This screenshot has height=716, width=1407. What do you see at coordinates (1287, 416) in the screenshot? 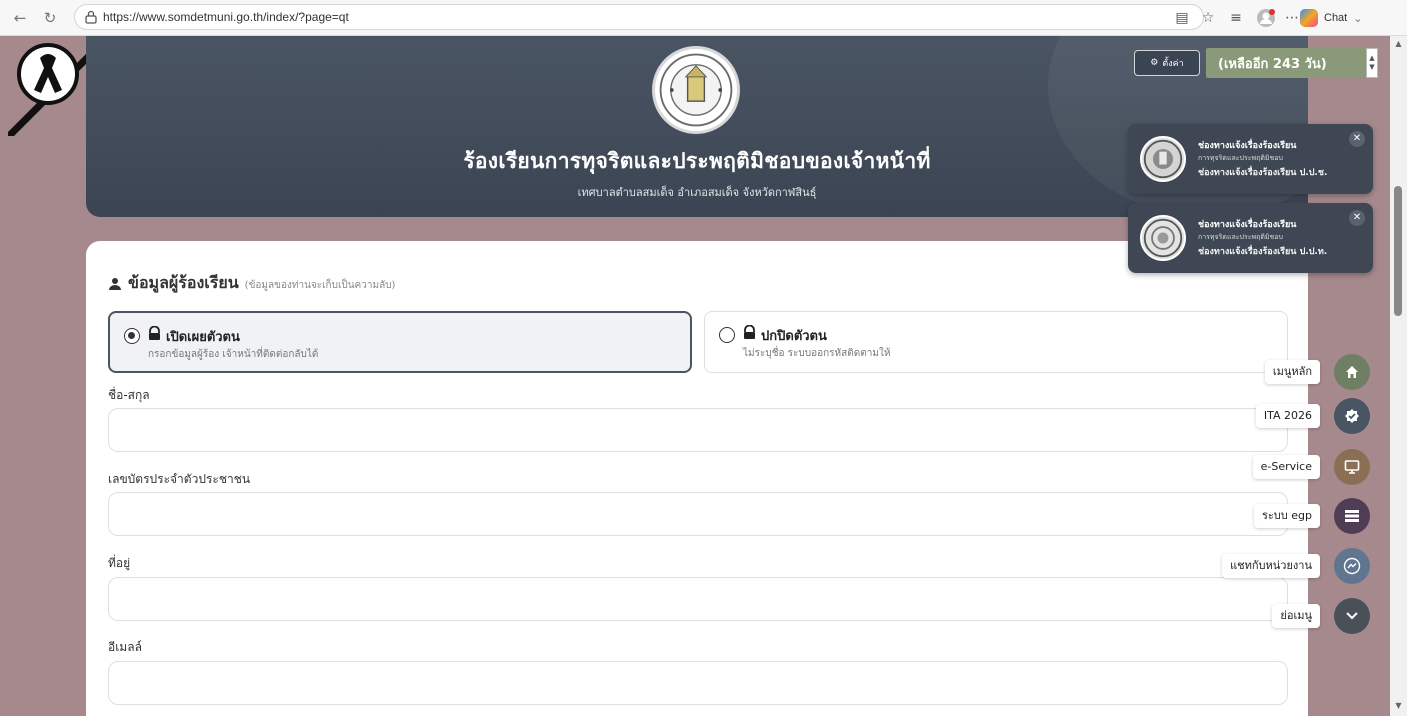
I see `quick-menu-label: ITA 2026` at bounding box center [1287, 416].